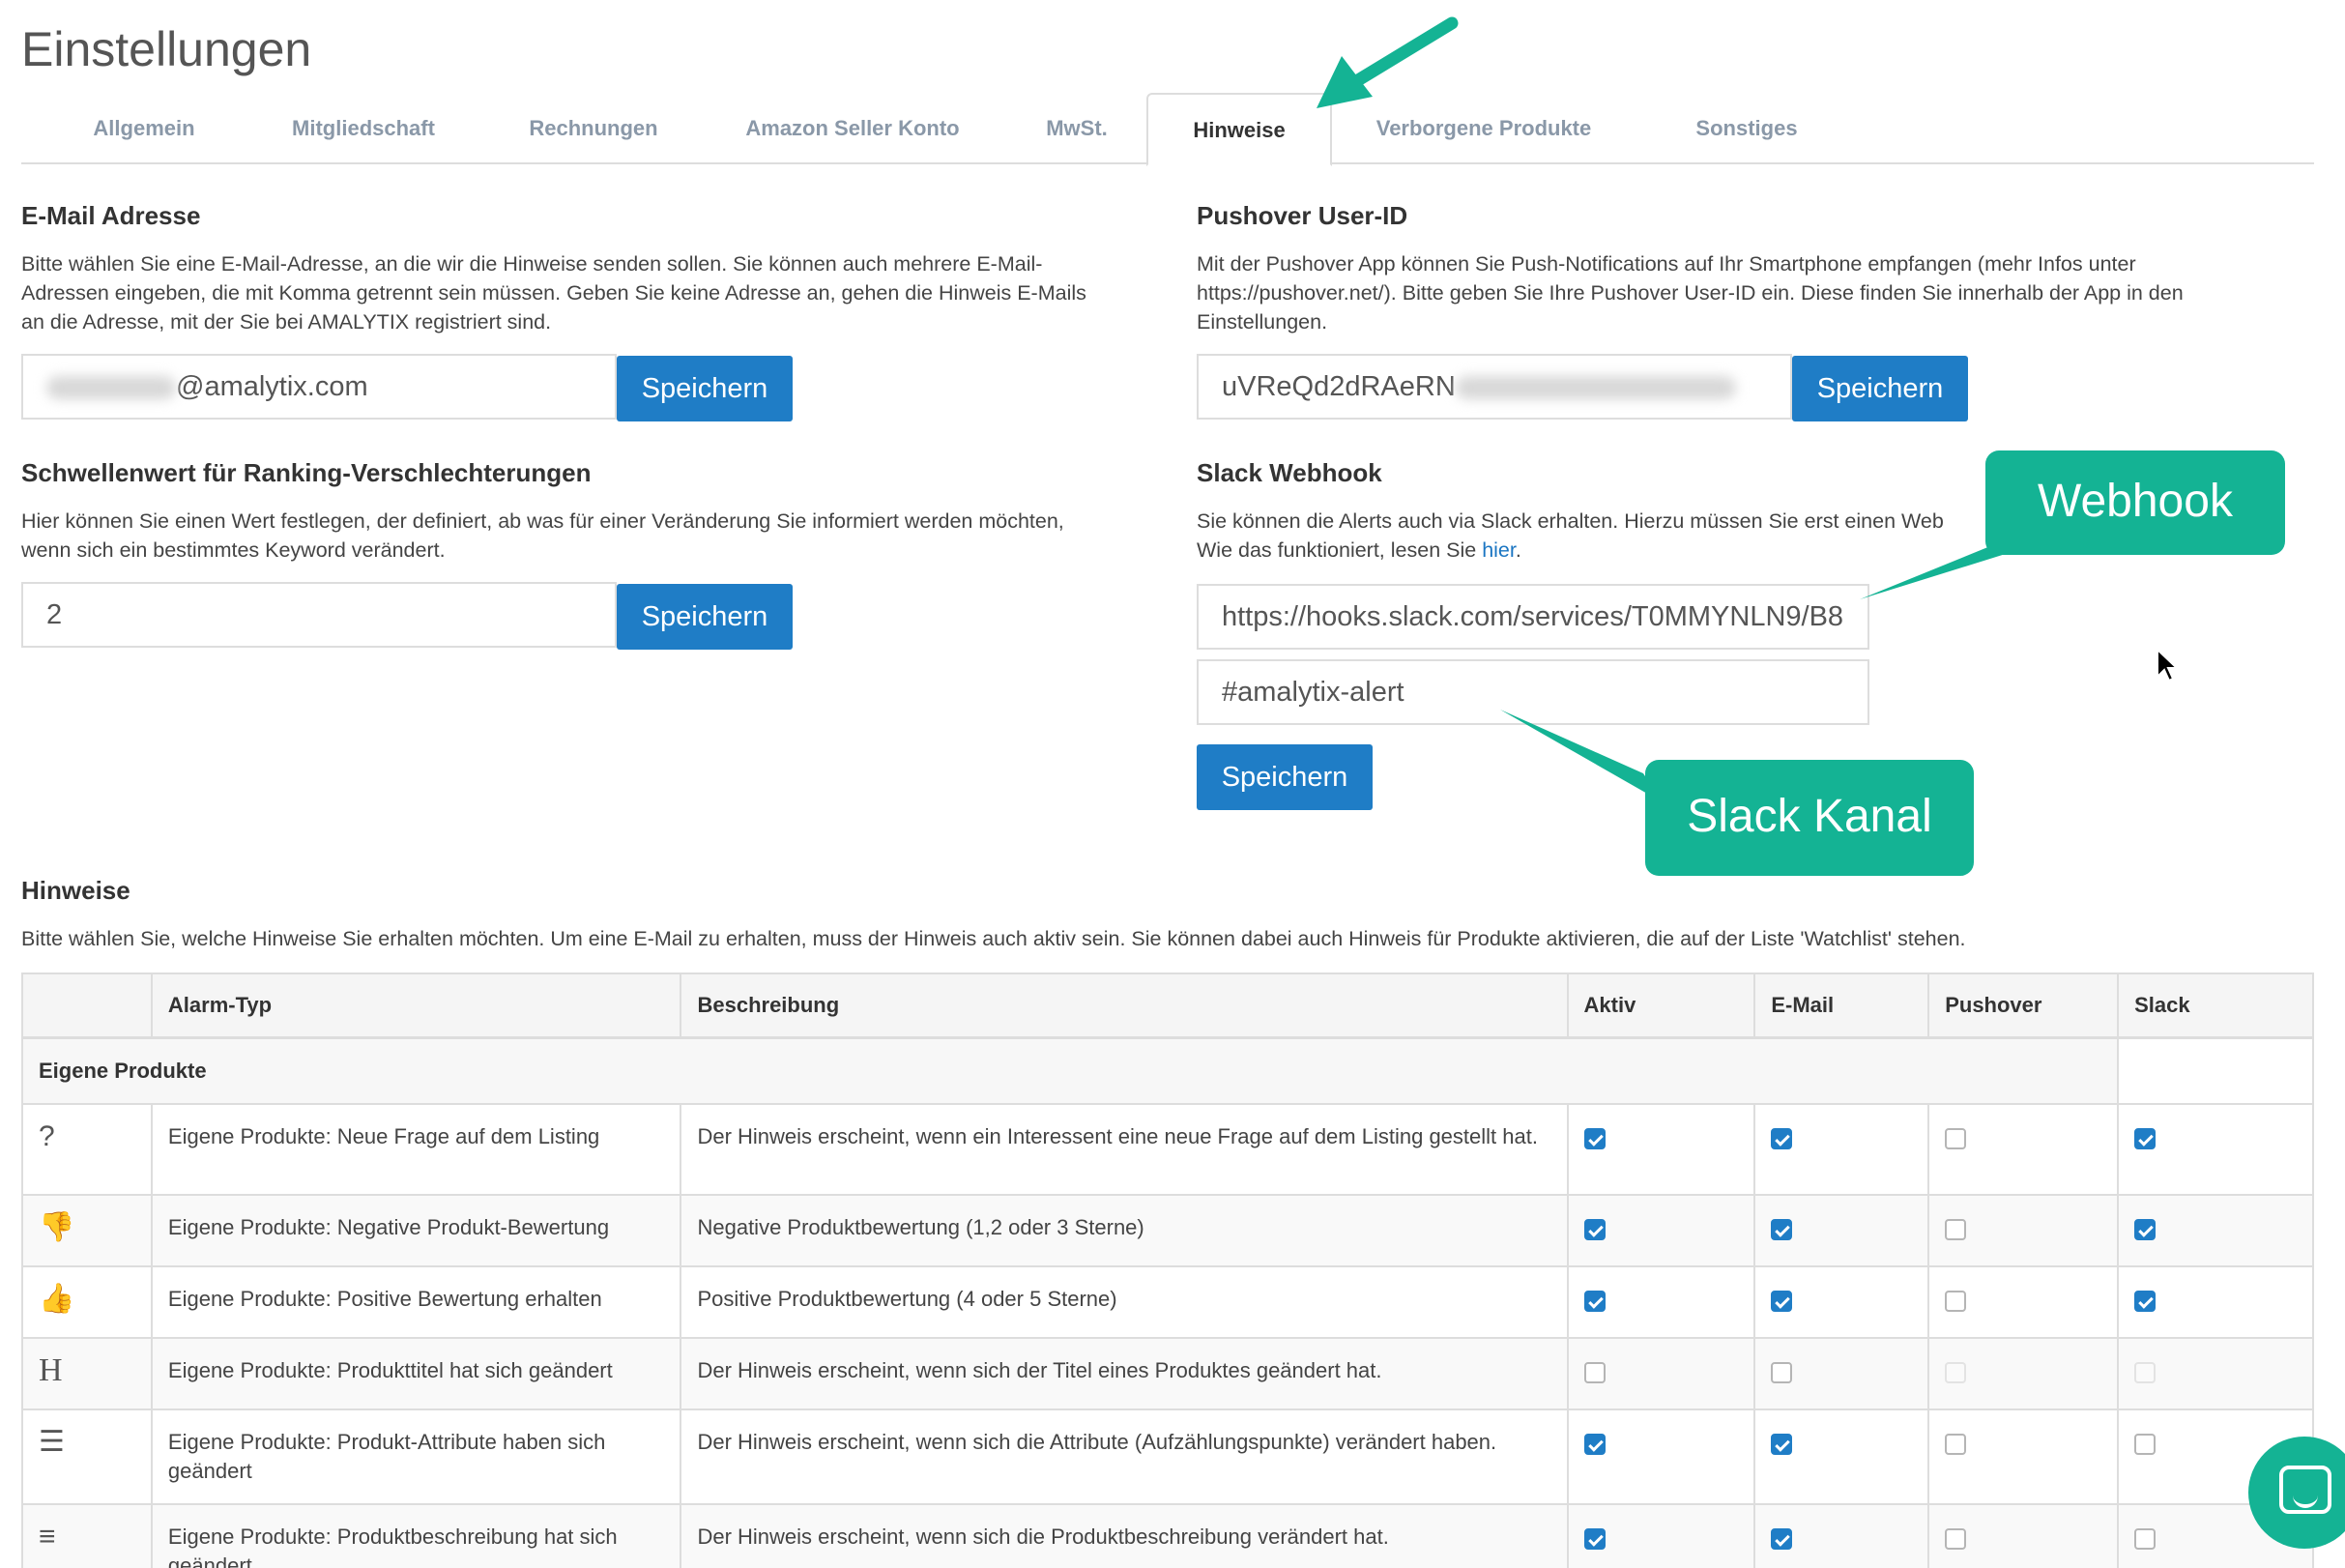 The width and height of the screenshot is (2345, 1568). I want to click on thumbs-down-icon: 👎, so click(57, 1226).